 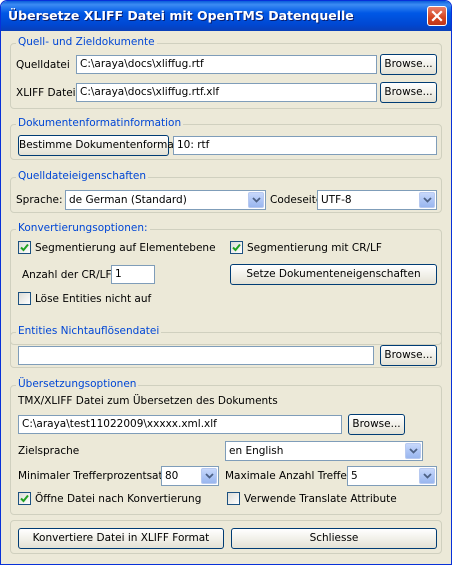 What do you see at coordinates (256, 451) in the screenshot?
I see `target-language-value: en English` at bounding box center [256, 451].